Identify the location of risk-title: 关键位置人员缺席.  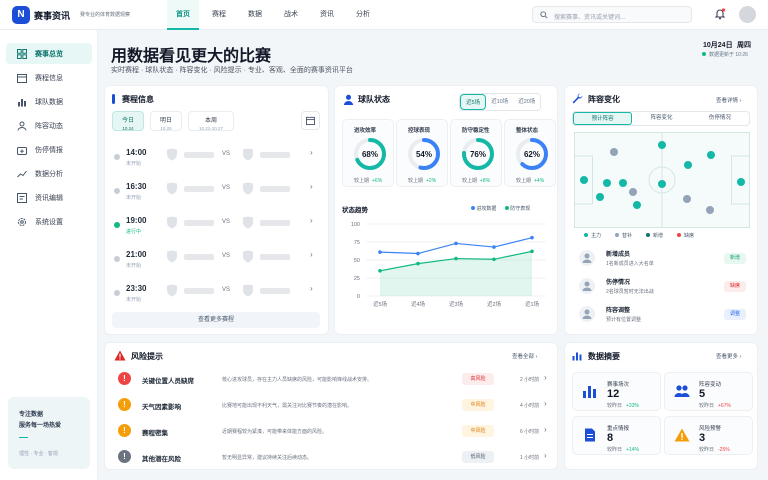
(168, 381).